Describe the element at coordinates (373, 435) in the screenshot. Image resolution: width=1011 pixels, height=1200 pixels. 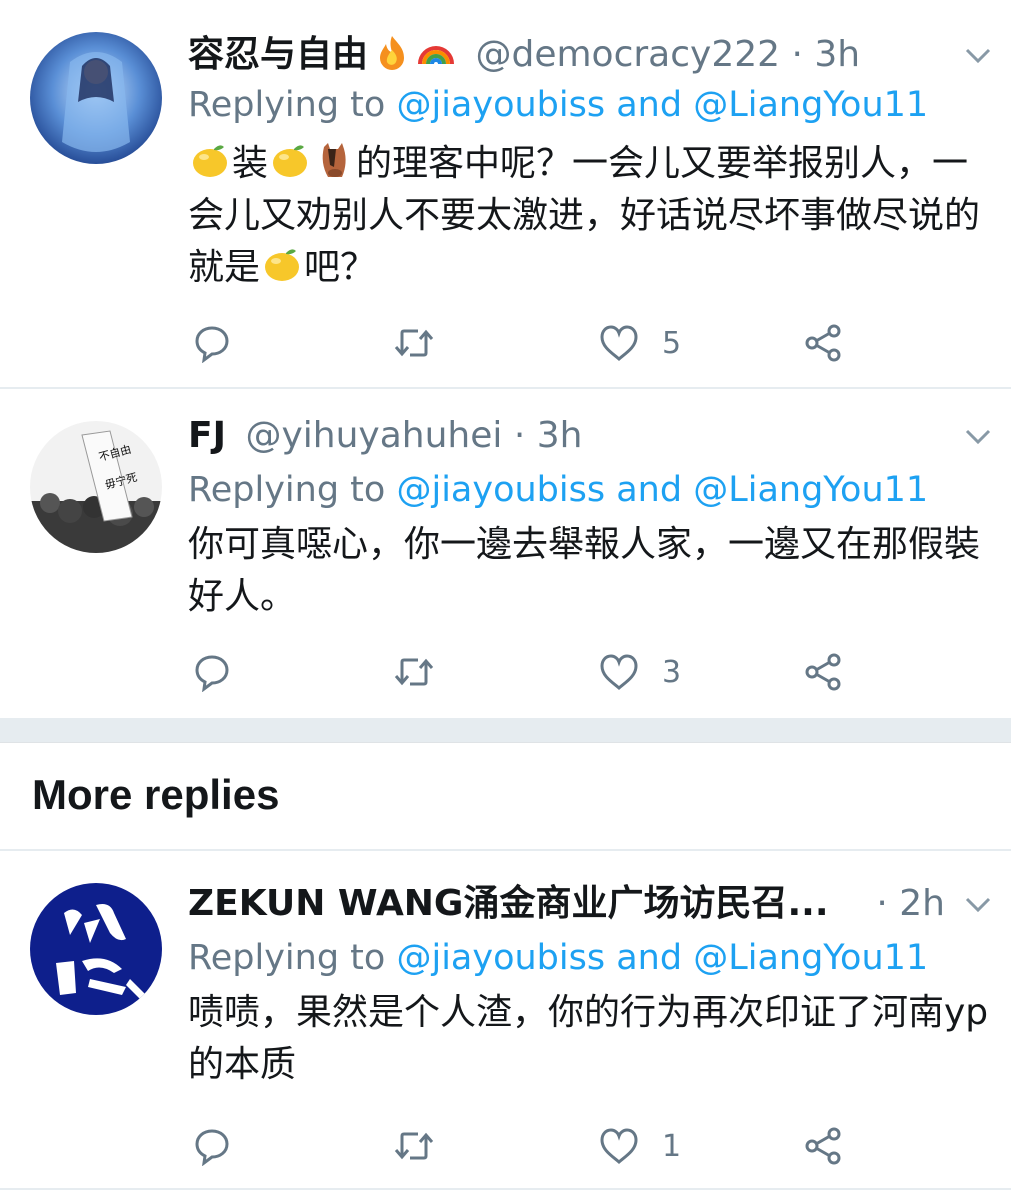
I see `handle: @yihuyahuhei` at that location.